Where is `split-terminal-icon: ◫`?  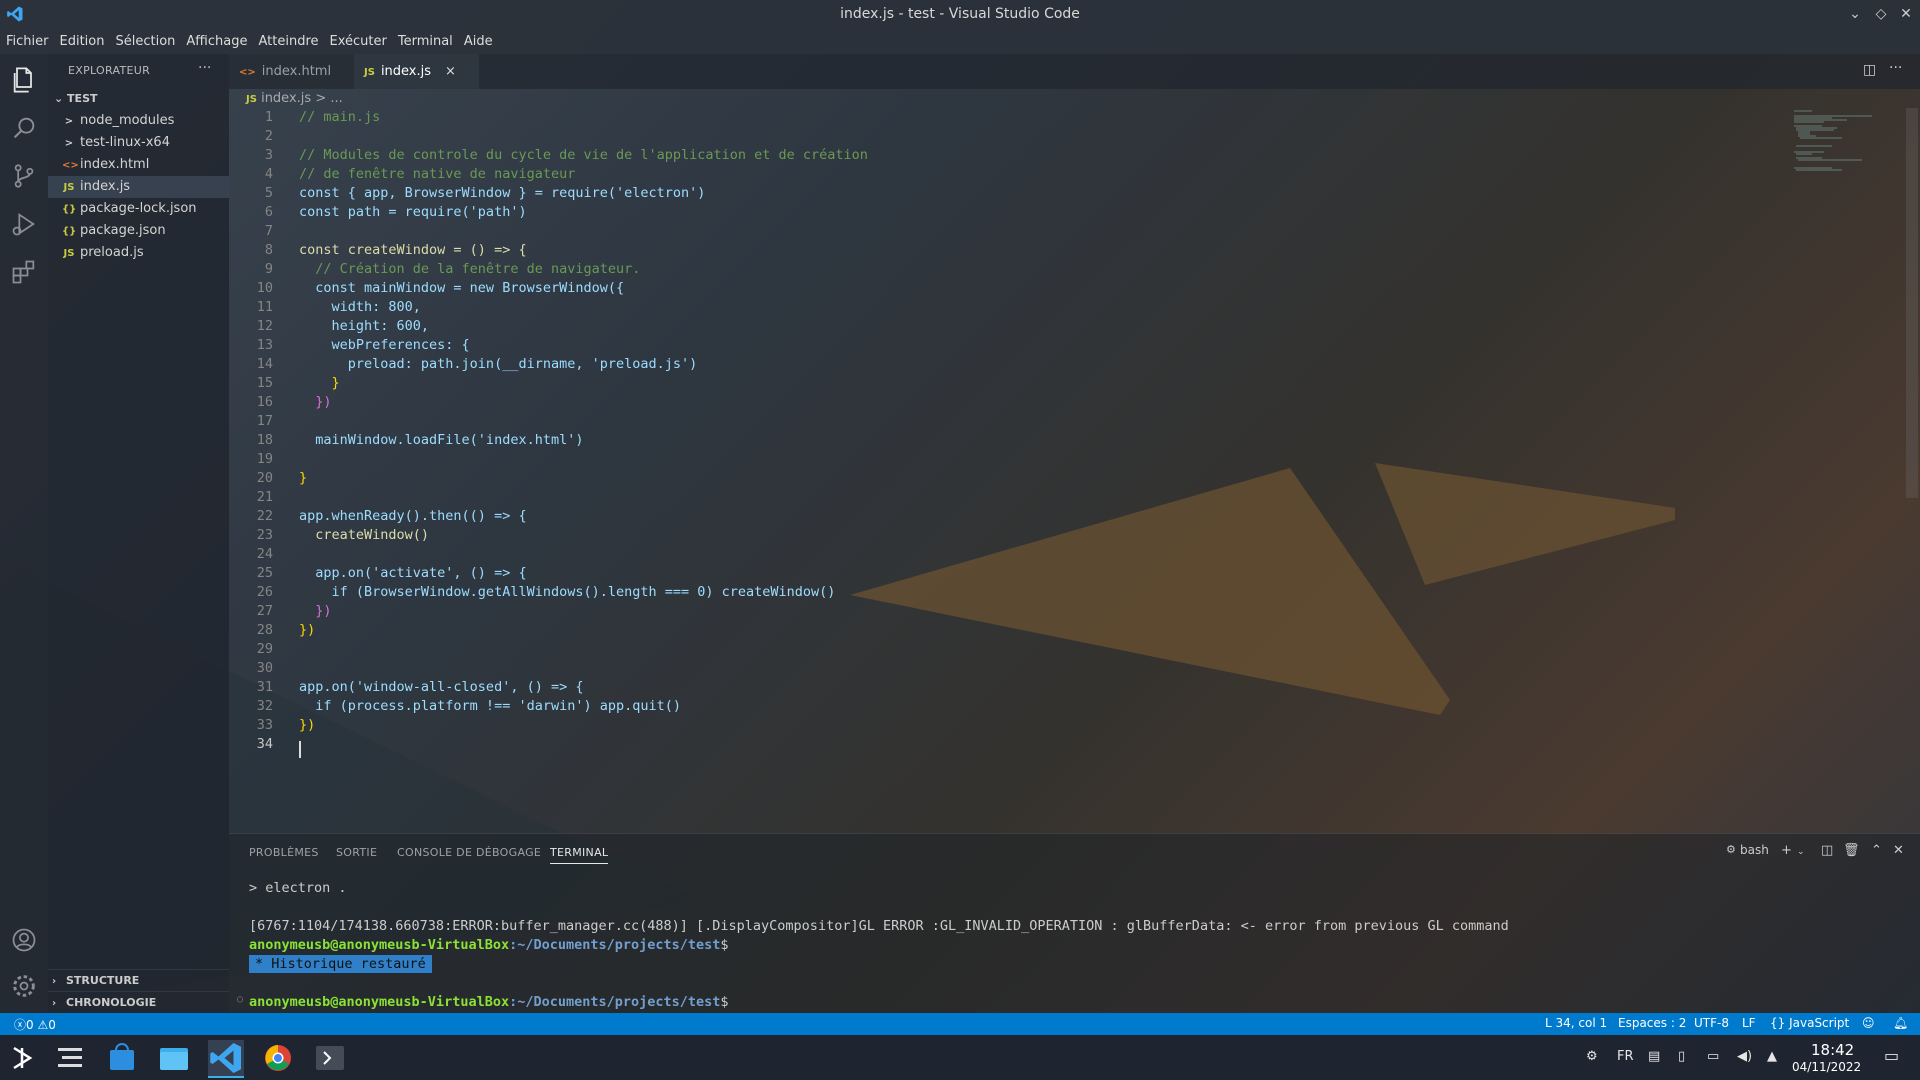 split-terminal-icon: ◫ is located at coordinates (1827, 850).